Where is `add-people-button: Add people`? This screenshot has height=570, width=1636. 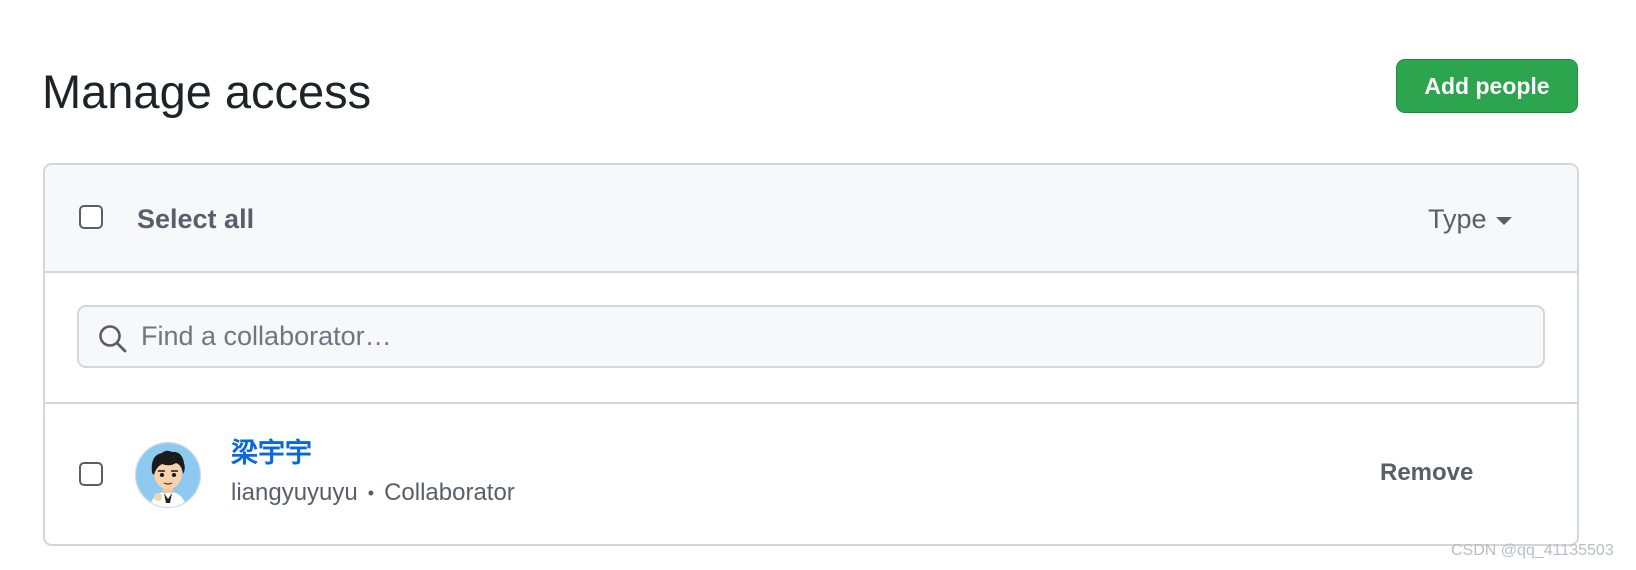
add-people-button: Add people is located at coordinates (1487, 86).